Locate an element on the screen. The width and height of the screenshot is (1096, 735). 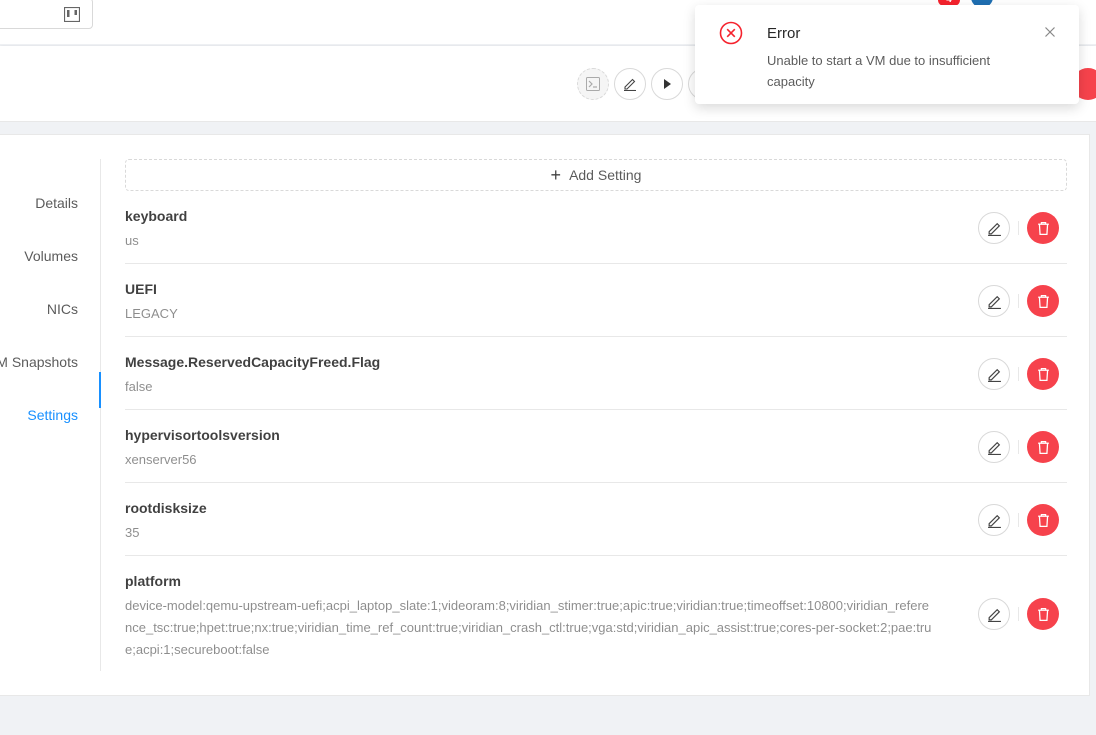
setting-value: us is located at coordinates (132, 240).